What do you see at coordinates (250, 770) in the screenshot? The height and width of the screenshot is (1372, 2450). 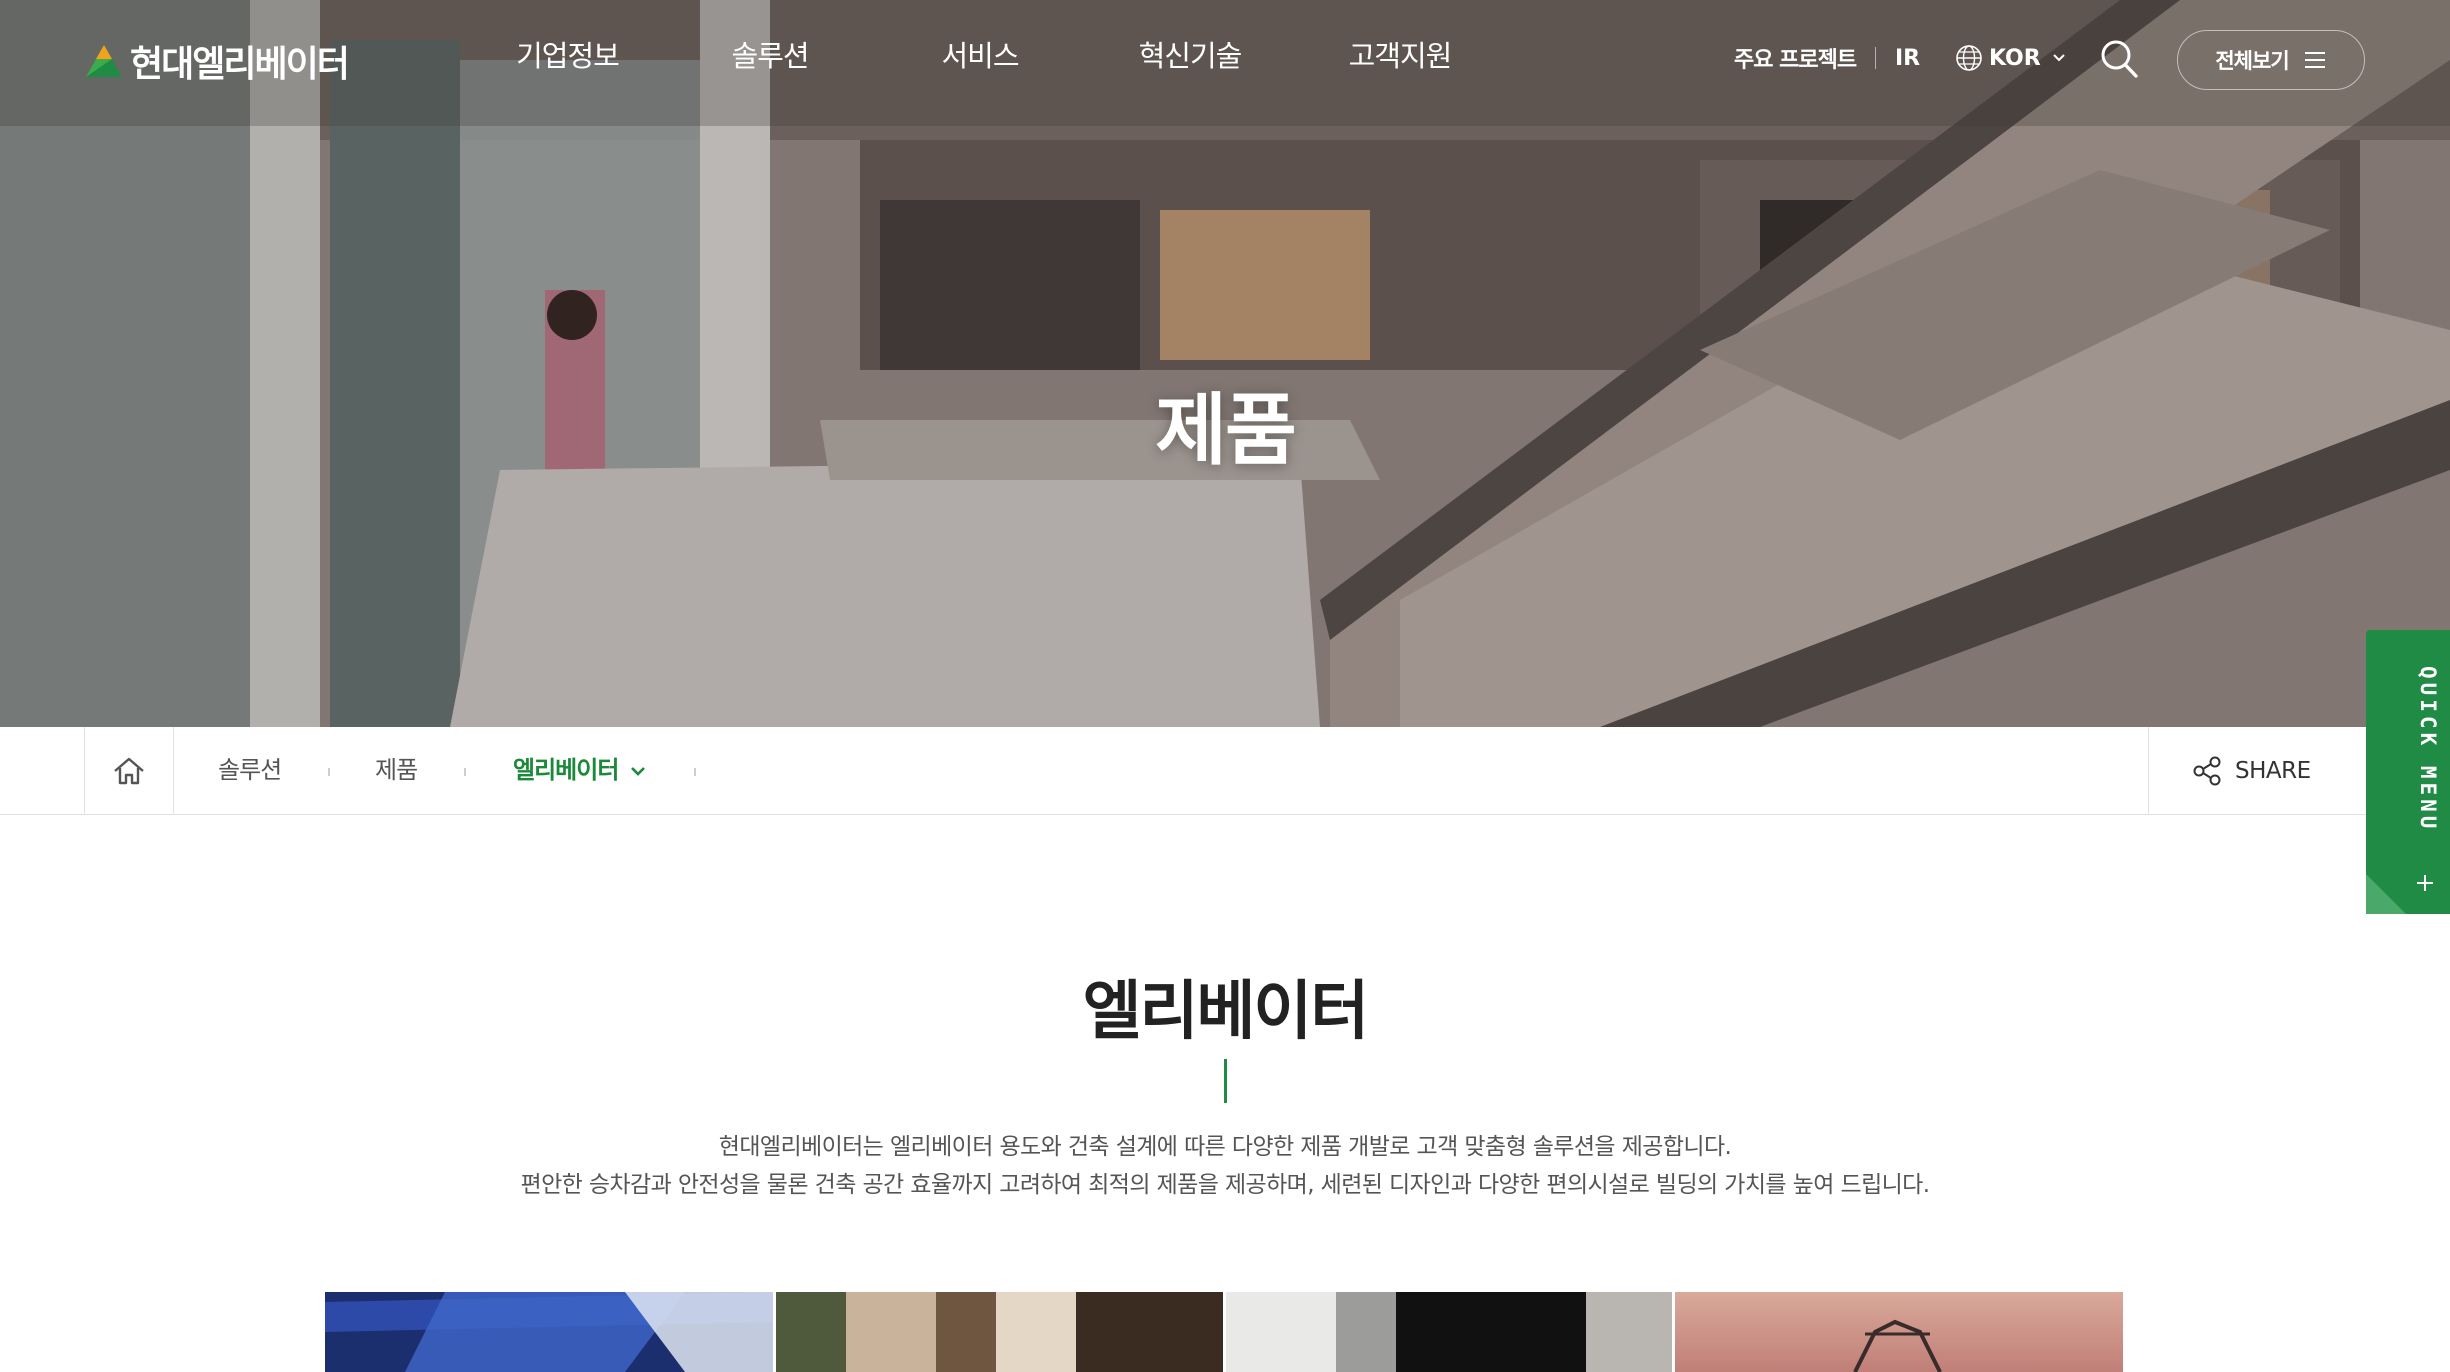 I see `breadcrumb-item-solution: 솔루션` at bounding box center [250, 770].